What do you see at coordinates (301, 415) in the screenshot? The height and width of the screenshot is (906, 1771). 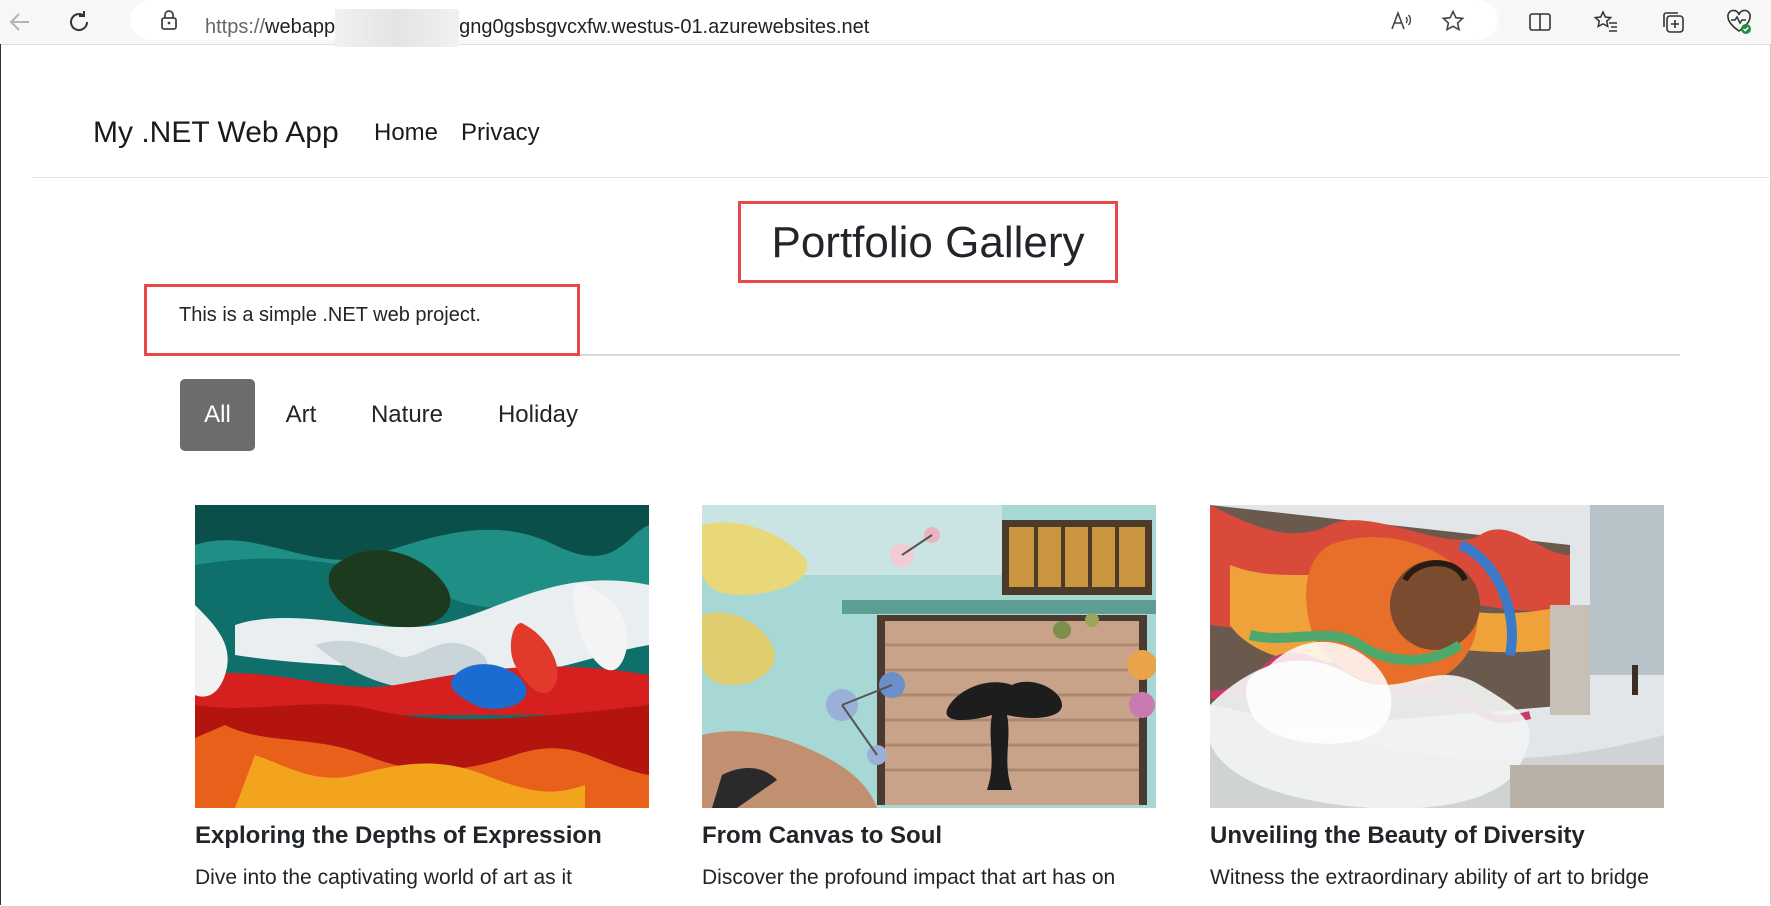 I see `filter-button-art: Art` at bounding box center [301, 415].